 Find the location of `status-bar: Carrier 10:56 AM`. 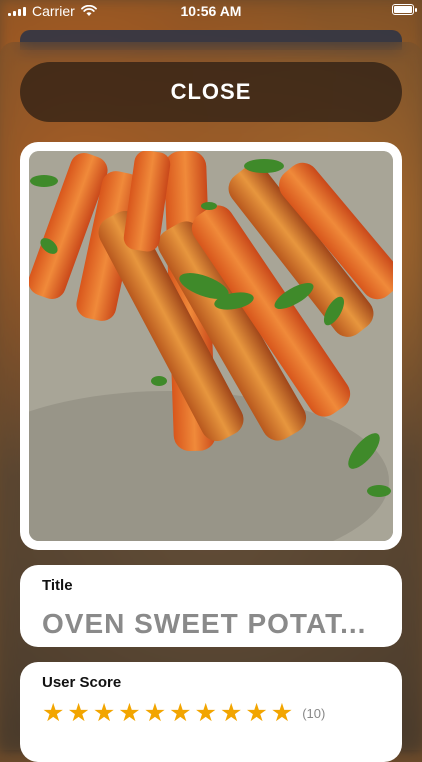

status-bar: Carrier 10:56 AM is located at coordinates (211, 11).